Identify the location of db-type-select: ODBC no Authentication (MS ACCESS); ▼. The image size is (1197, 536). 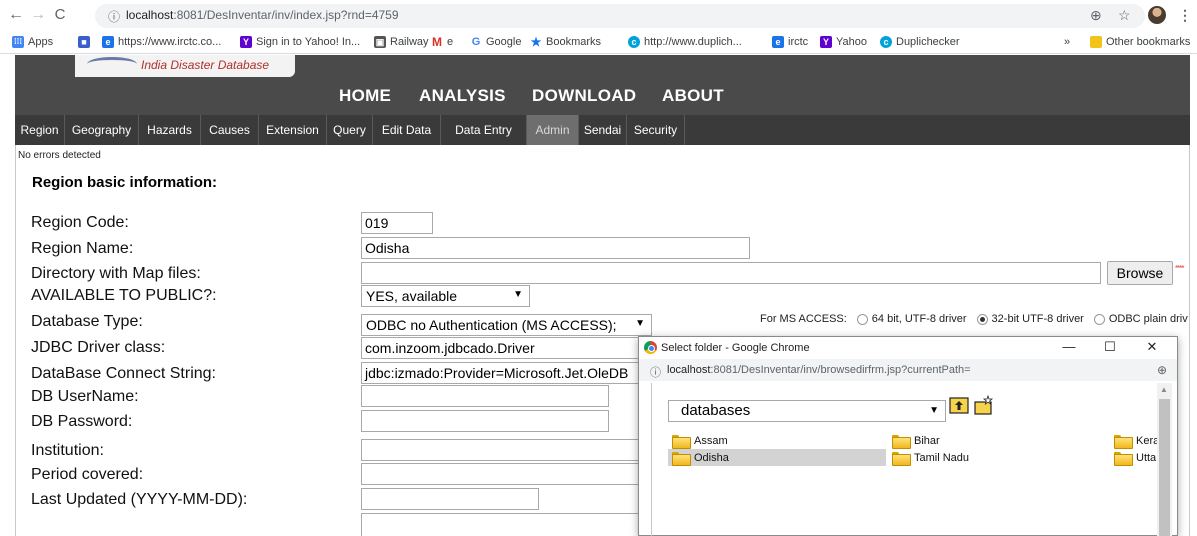
(506, 325).